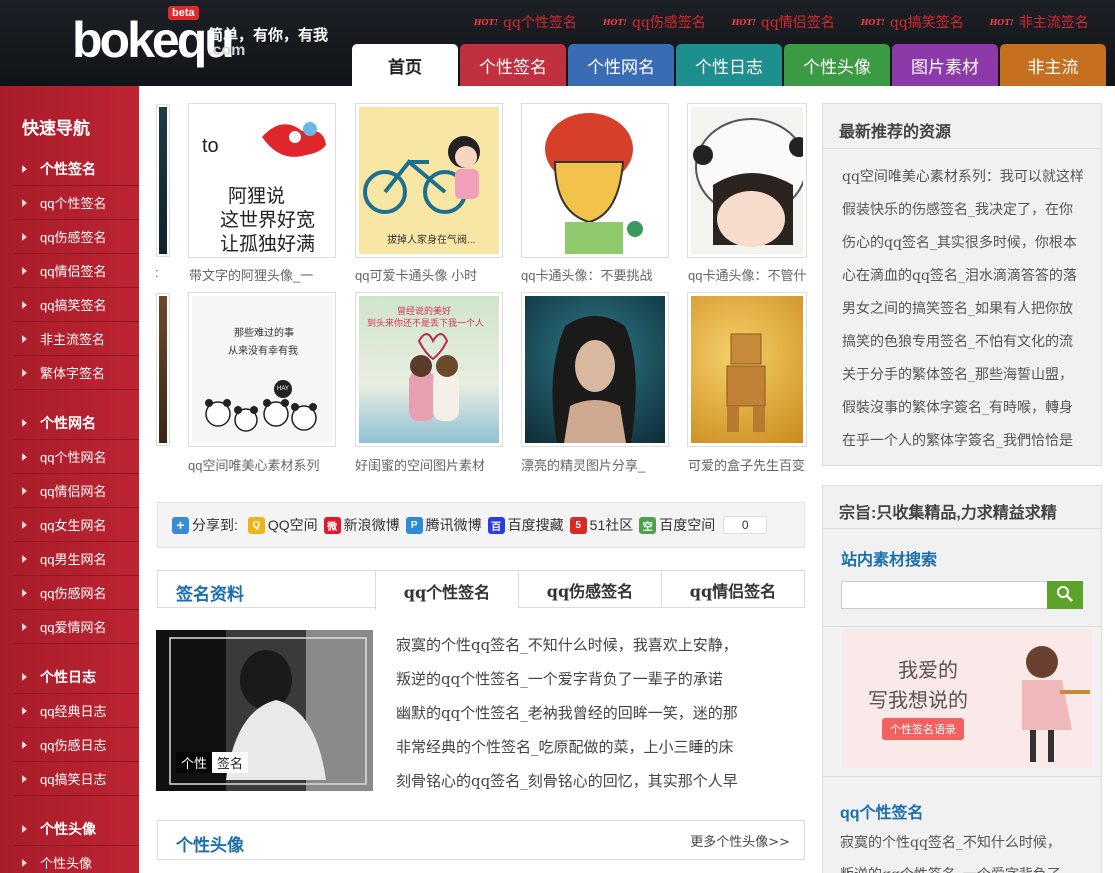 This screenshot has width=1115, height=873. What do you see at coordinates (965, 842) in the screenshot?
I see `qq-signature-line-1: 寂寞的个性qq签名_不知什么时候，` at bounding box center [965, 842].